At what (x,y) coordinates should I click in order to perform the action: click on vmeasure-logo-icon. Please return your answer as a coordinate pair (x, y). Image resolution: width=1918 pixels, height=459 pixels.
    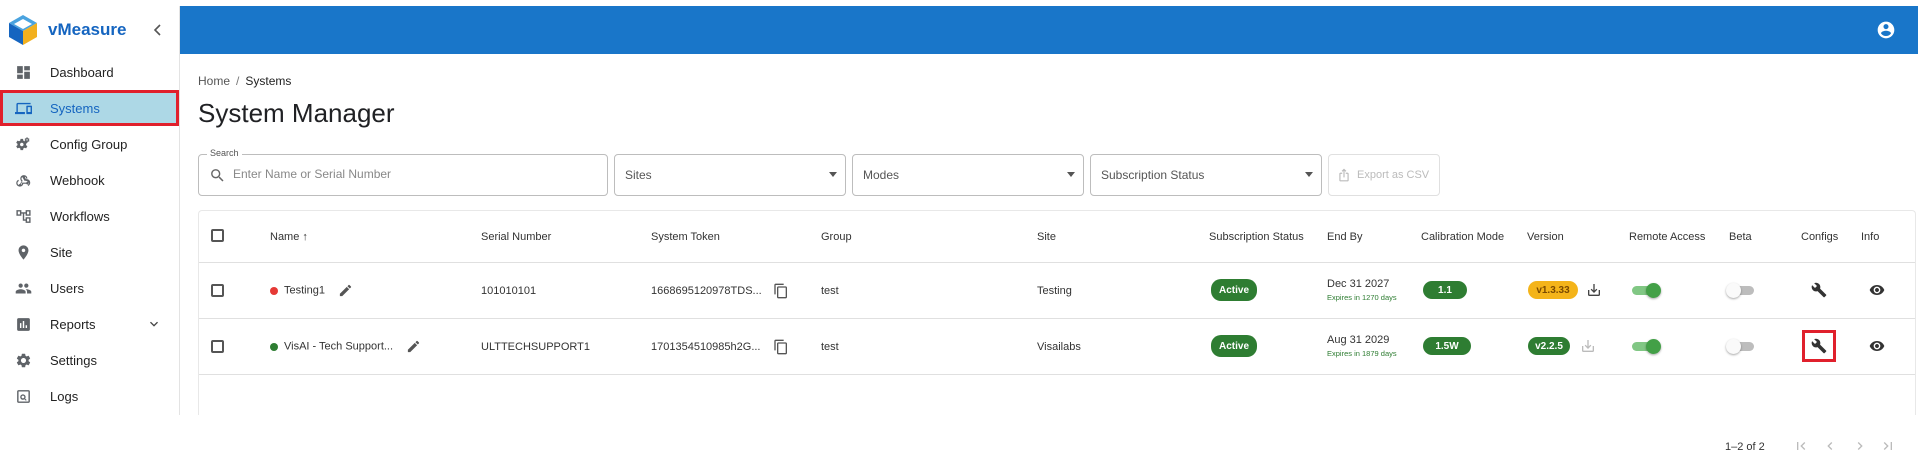
    Looking at the image, I should click on (23, 30).